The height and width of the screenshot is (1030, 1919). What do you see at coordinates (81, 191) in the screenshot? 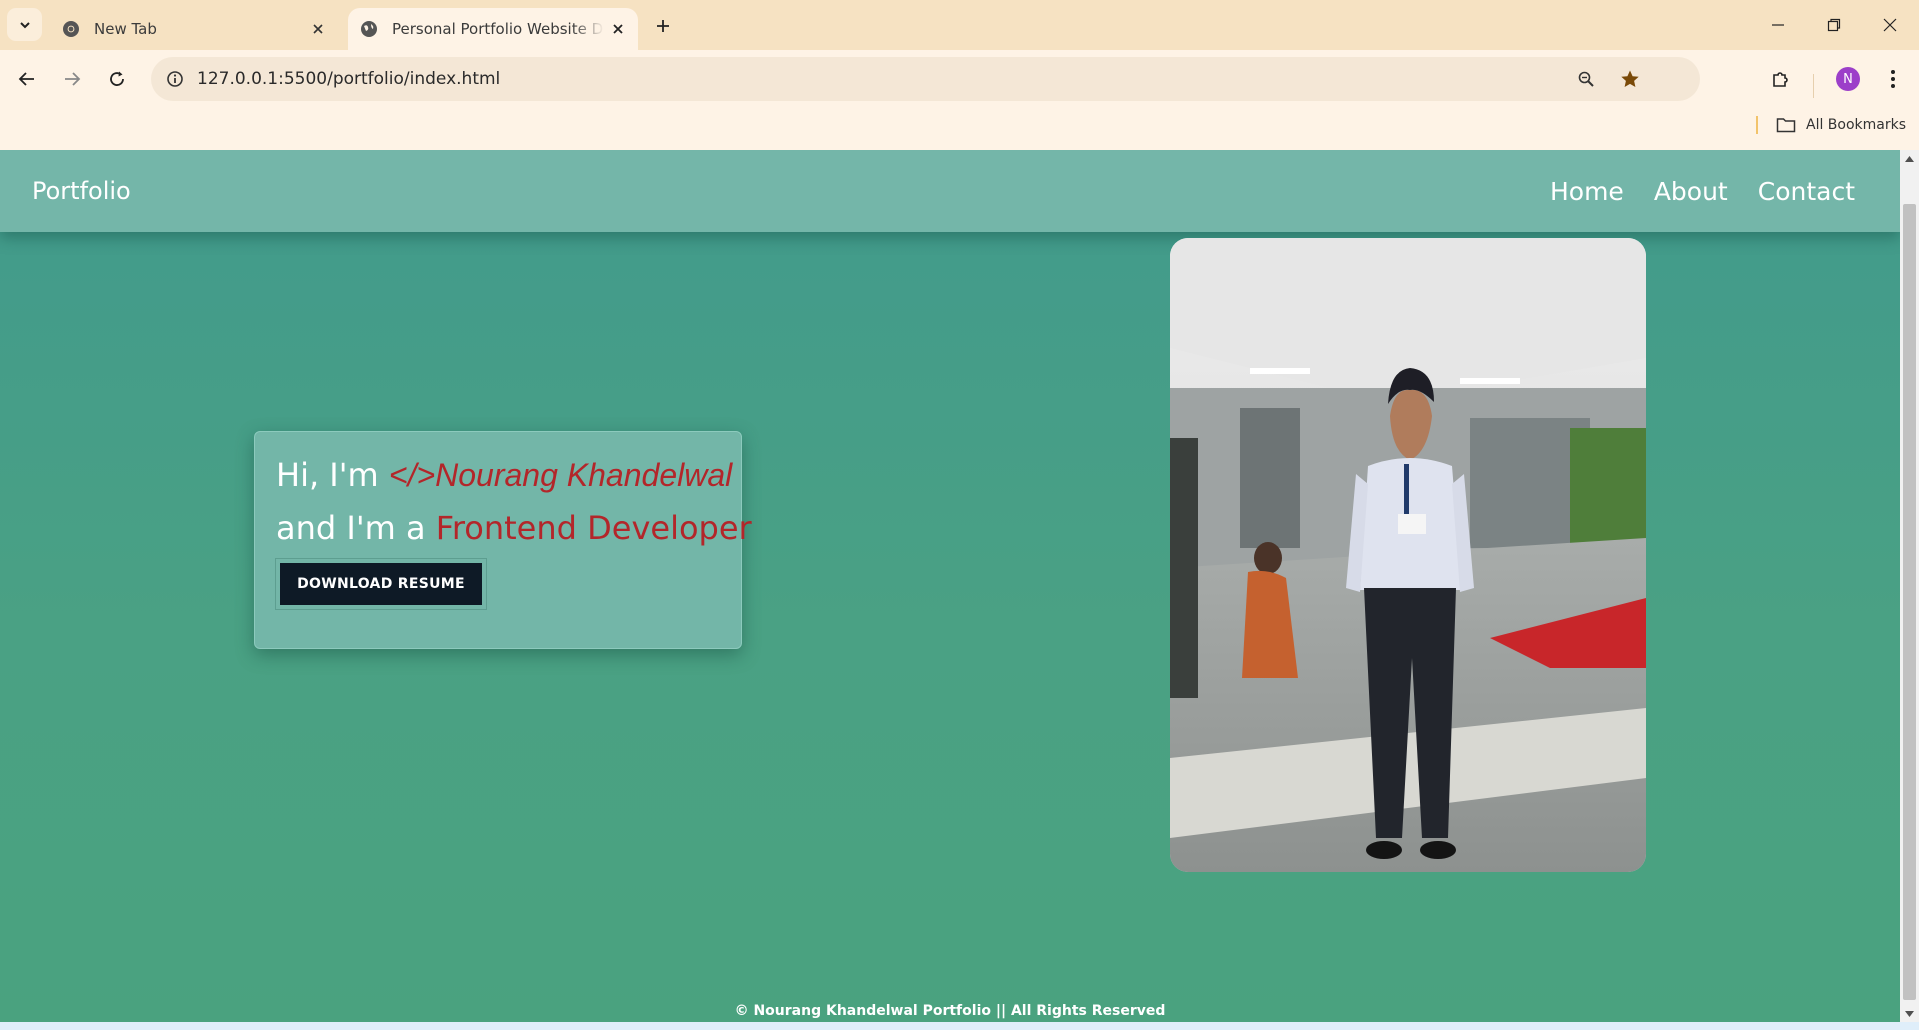
I see `site-logo: Portfolio` at bounding box center [81, 191].